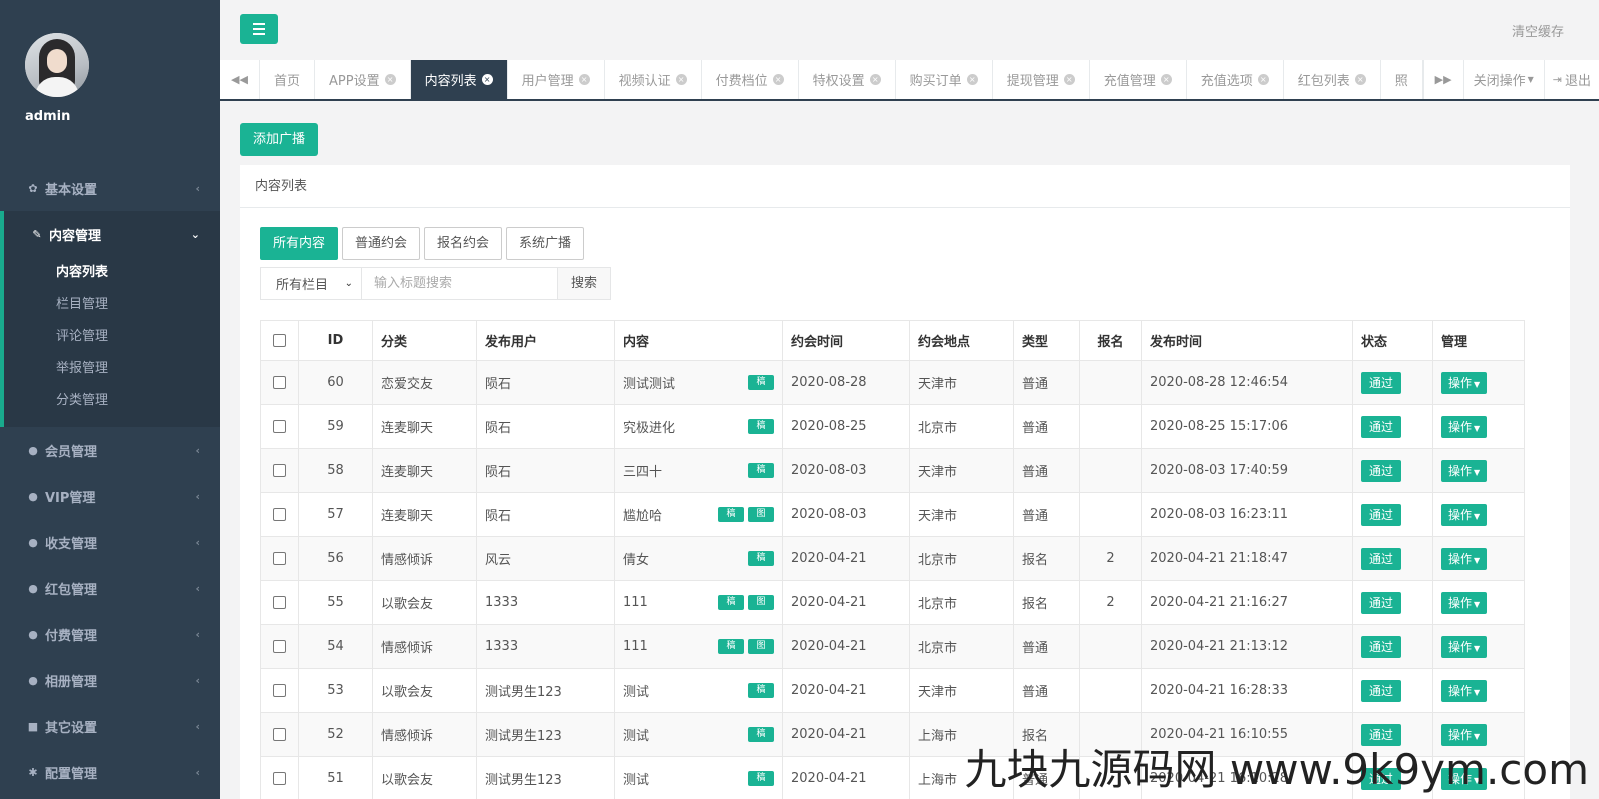 The width and height of the screenshot is (1599, 799). What do you see at coordinates (112, 337) in the screenshot?
I see `sidebar-subitem: 评论管理` at bounding box center [112, 337].